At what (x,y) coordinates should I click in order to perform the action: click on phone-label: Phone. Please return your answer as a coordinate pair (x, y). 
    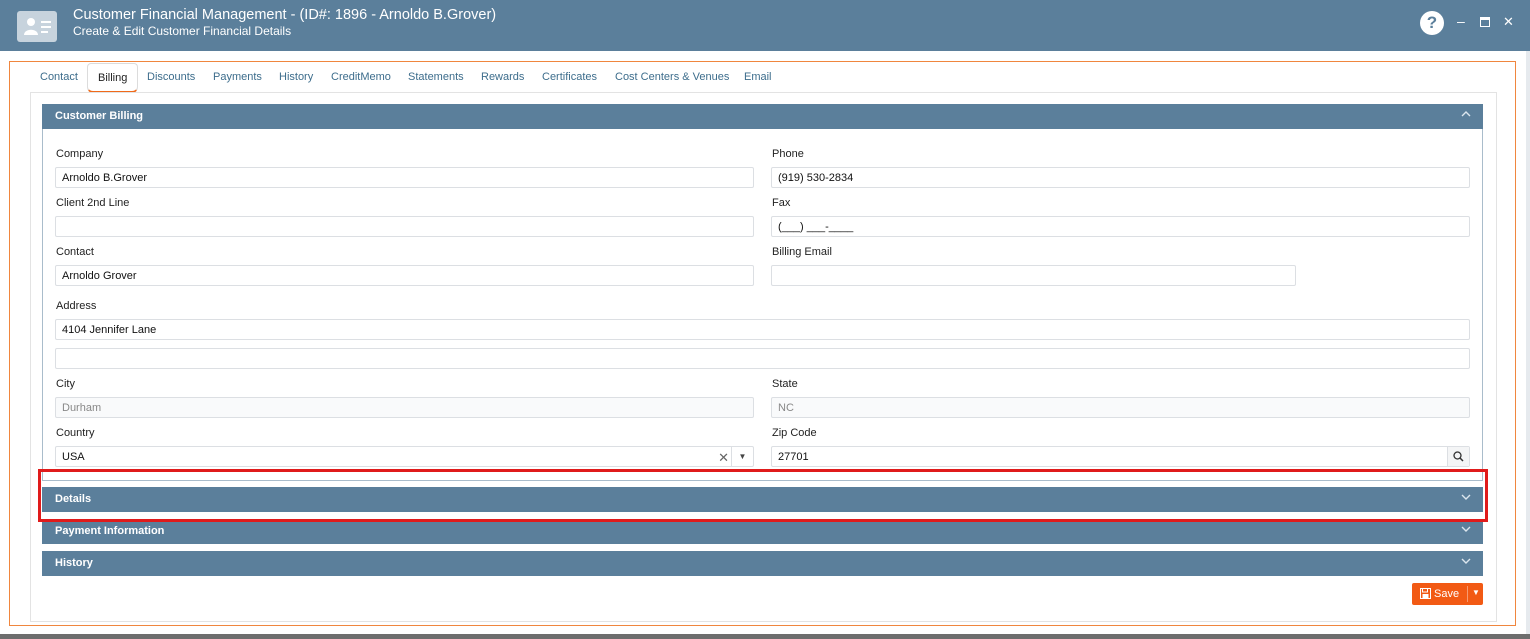
    Looking at the image, I should click on (788, 154).